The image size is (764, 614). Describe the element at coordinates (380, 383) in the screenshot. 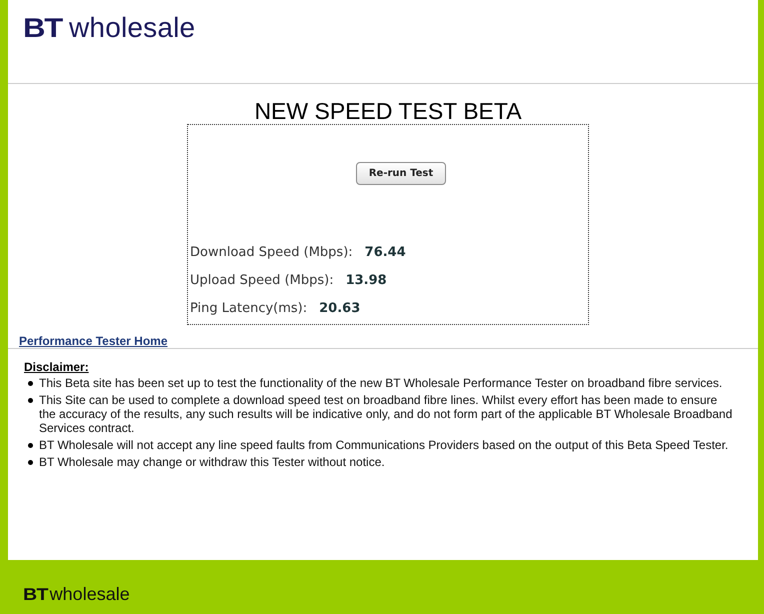

I see `disclaimer-item: This Beta site has been set up to test the functionality of the new BT Wholesale Performance Tester on broadband fibre services.` at that location.